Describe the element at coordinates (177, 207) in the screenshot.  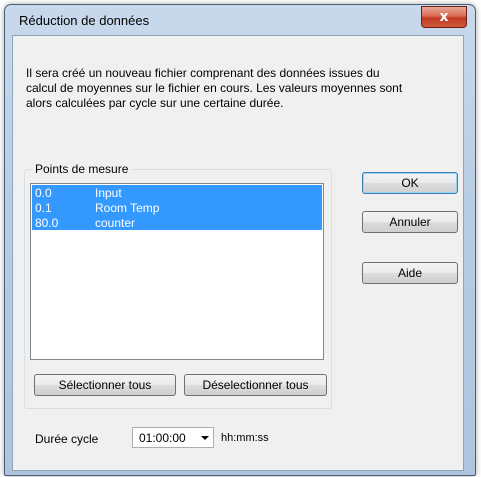
I see `list-item: 0.1 Room Temp` at that location.